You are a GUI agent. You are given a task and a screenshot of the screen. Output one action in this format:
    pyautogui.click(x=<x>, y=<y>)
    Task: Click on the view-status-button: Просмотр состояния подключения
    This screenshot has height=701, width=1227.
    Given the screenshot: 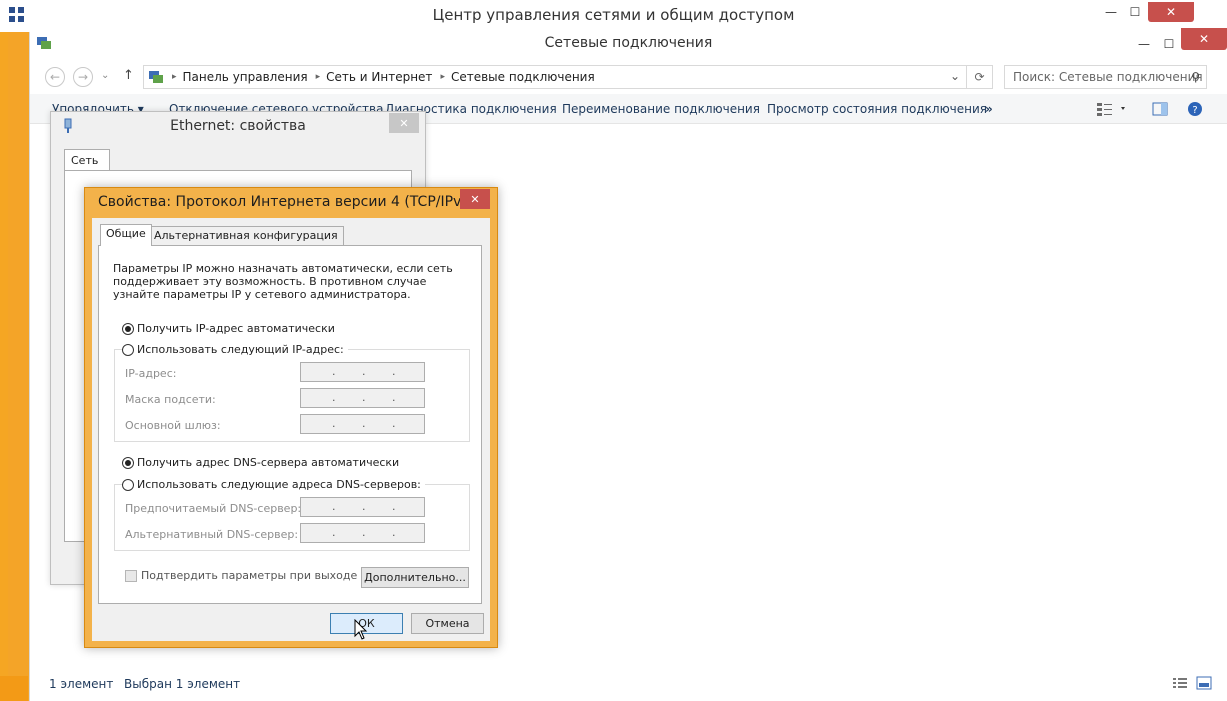 What is the action you would take?
    pyautogui.click(x=877, y=109)
    